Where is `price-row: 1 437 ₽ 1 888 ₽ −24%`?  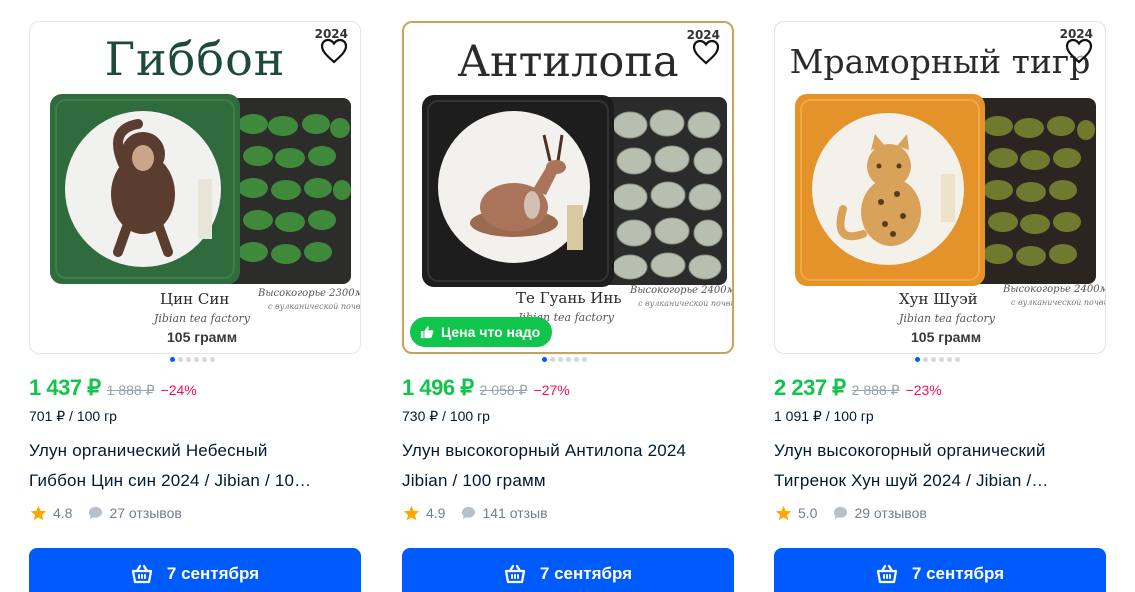 price-row: 1 437 ₽ 1 888 ₽ −24% is located at coordinates (113, 388).